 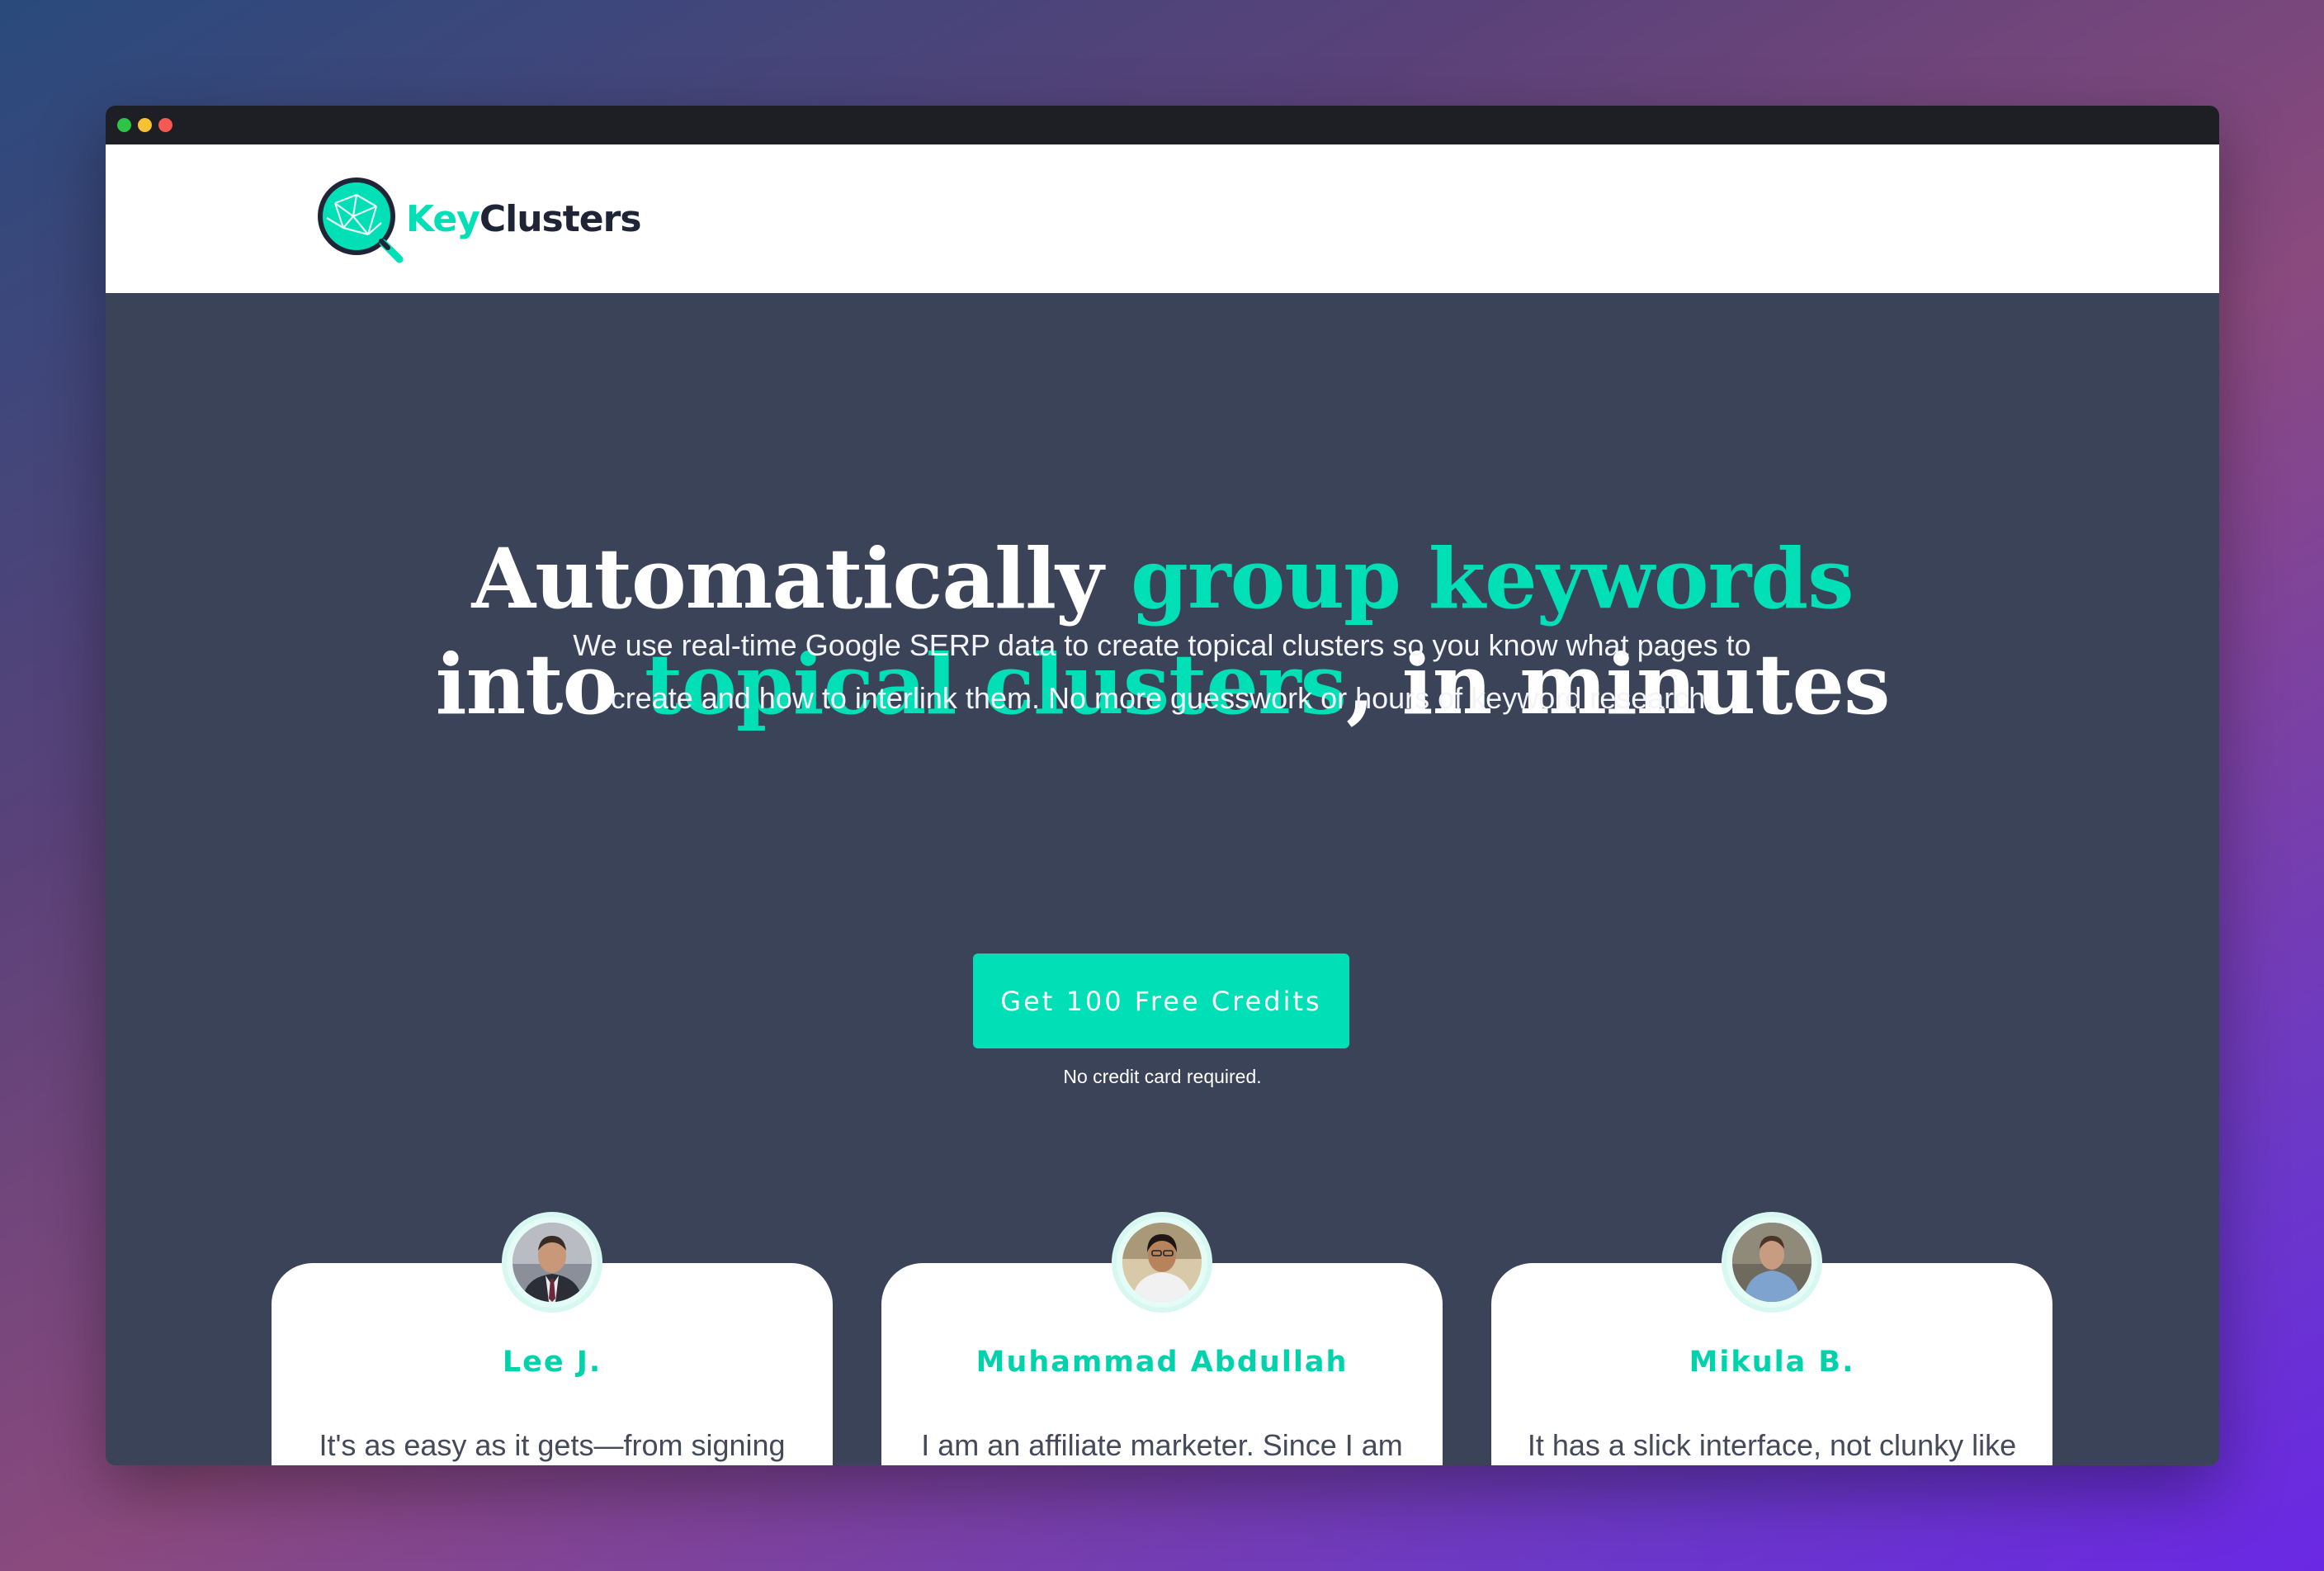 I want to click on no-credit-card-note: No credit card required., so click(x=1162, y=1076).